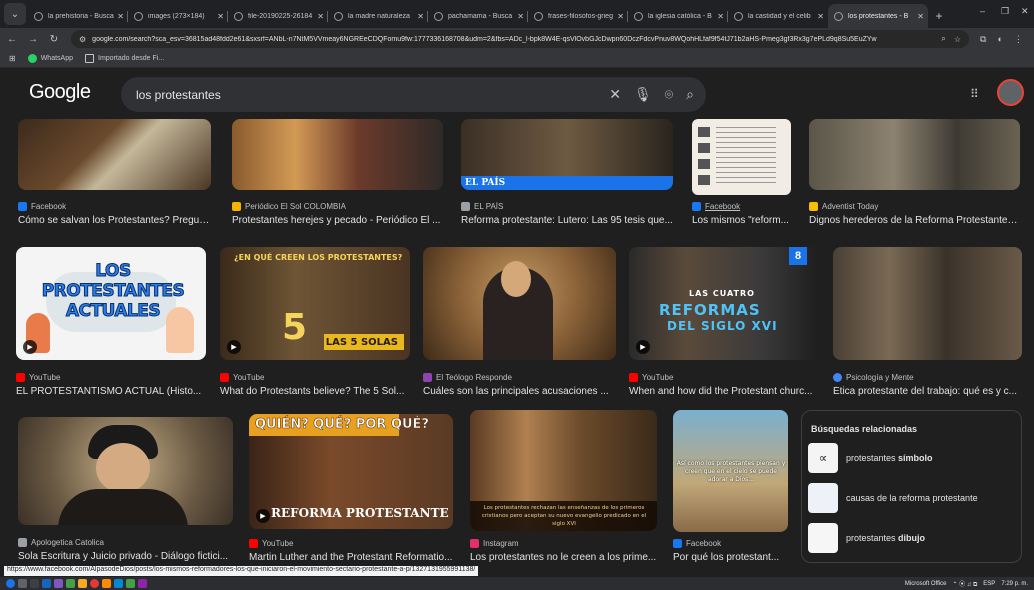 The image size is (1034, 590). I want to click on search-box: ✕ 🎙 ⌾ ⌕, so click(413, 94).